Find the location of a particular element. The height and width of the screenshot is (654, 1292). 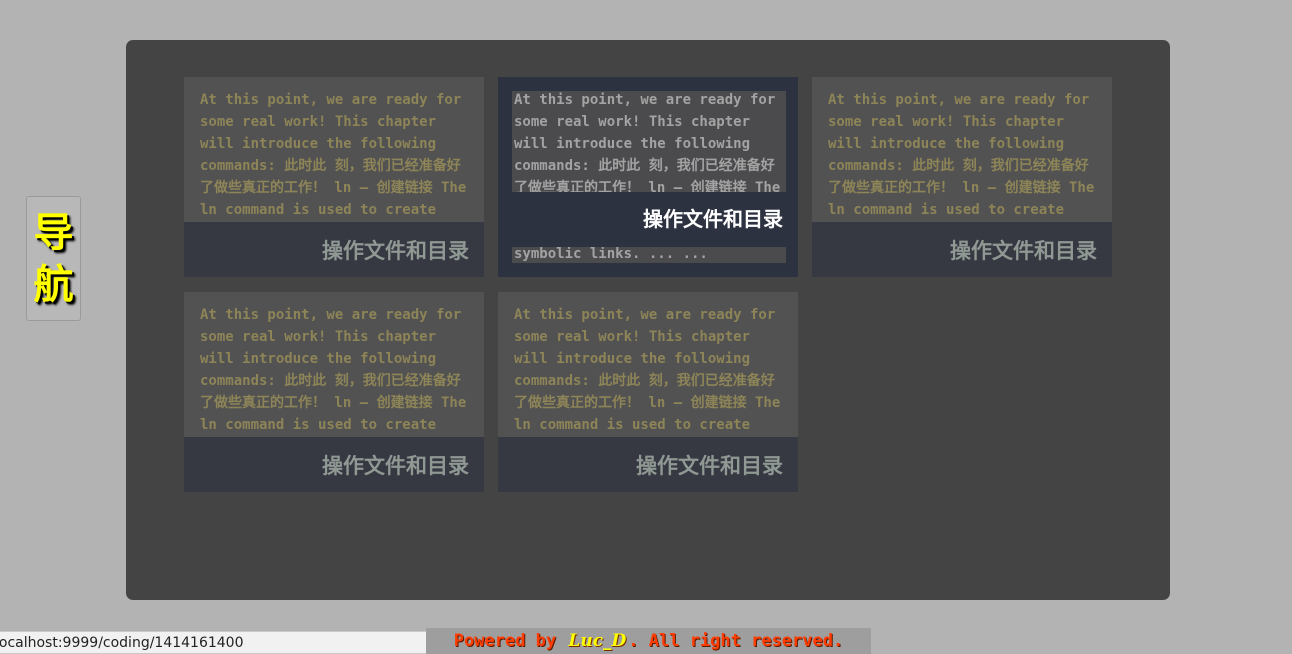

status-bar-url: localhost:9999/coding/1414161400 is located at coordinates (216, 642).